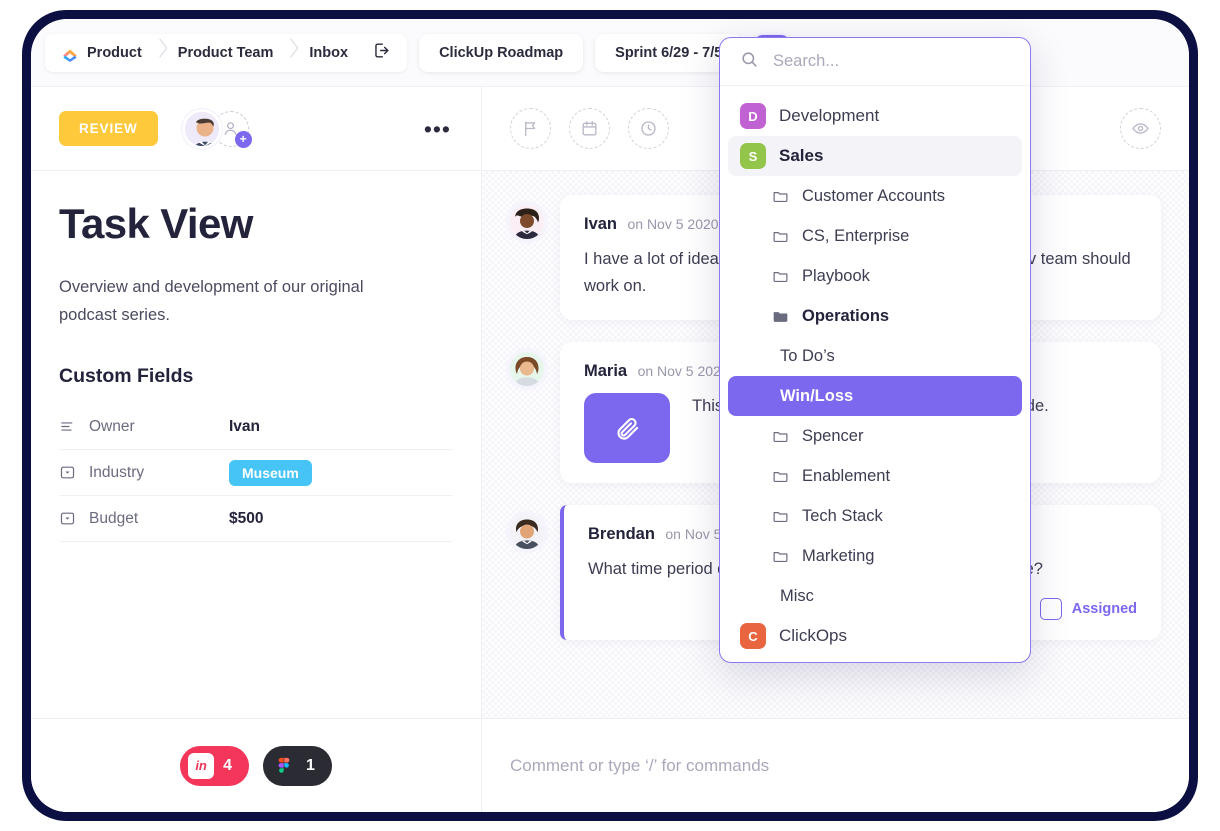  Describe the element at coordinates (780, 316) in the screenshot. I see `folder-open-icon` at that location.